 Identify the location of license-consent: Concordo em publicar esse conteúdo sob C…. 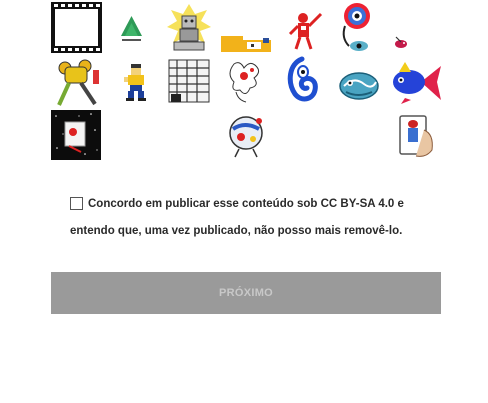
(255, 218).